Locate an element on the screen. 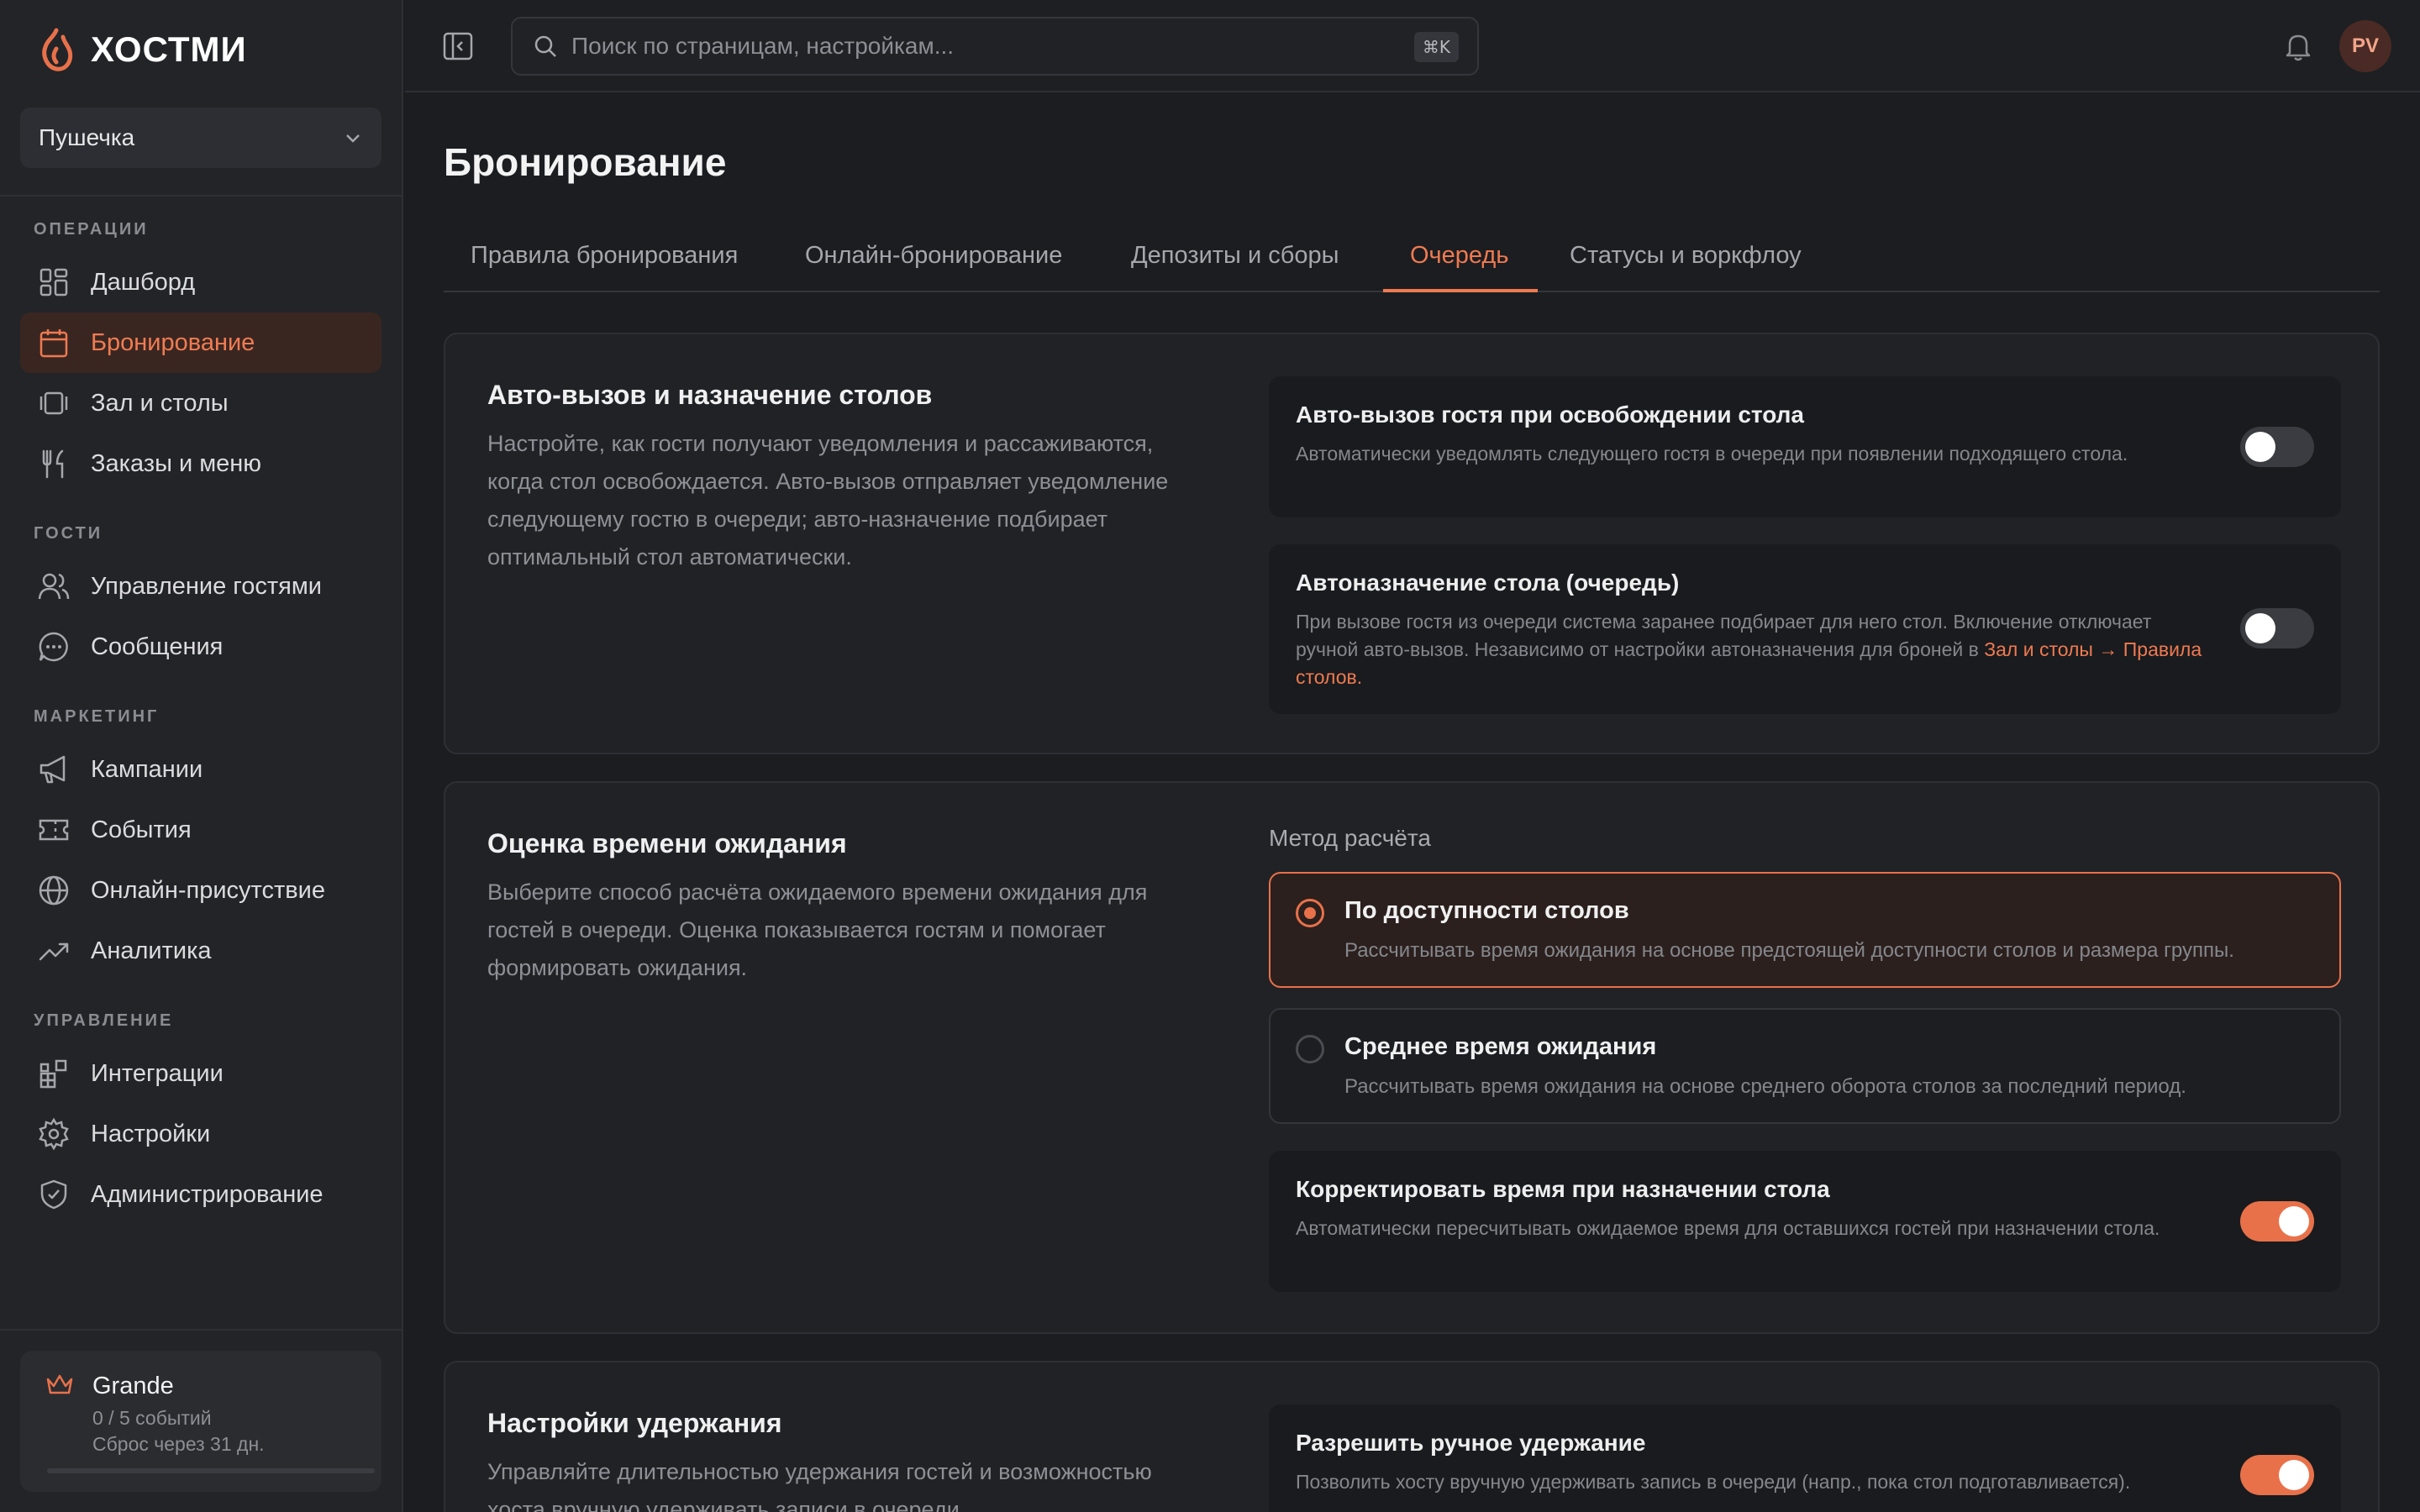 The image size is (2420, 1512). sidebar-item-orders: Заказы и меню is located at coordinates (200, 463).